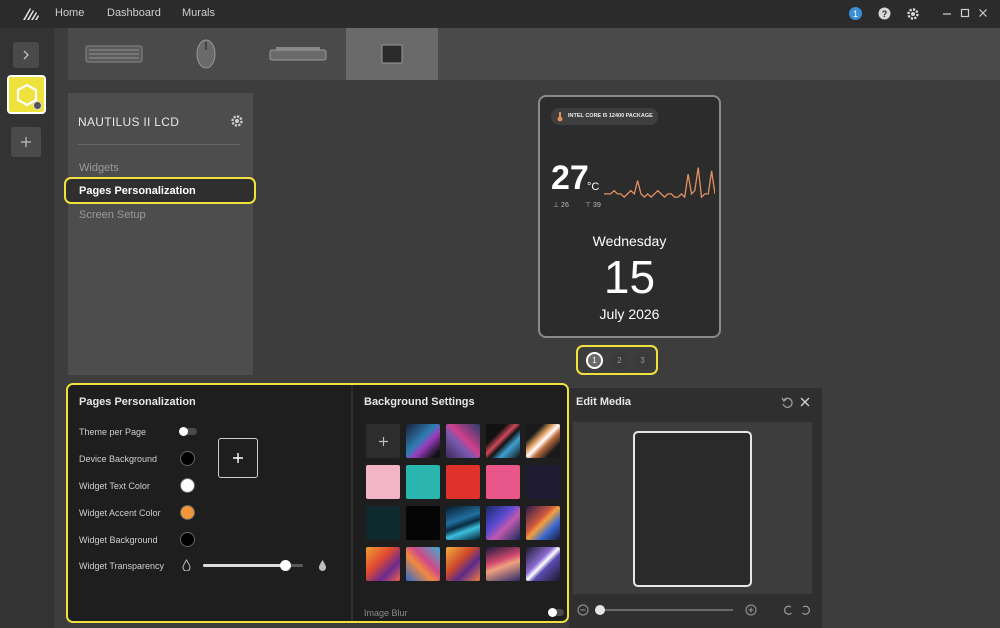 The image size is (1000, 628). I want to click on background-solid-dark-purple, so click(543, 482).